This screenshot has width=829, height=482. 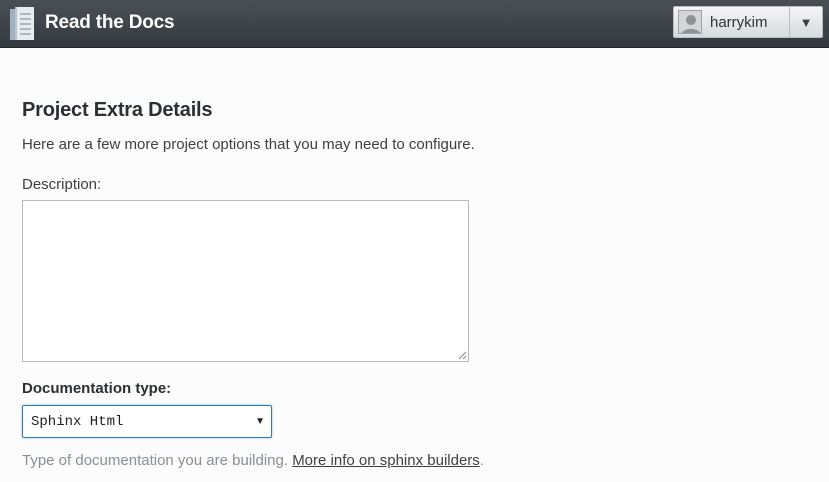 What do you see at coordinates (690, 22) in the screenshot?
I see `user-avatar-icon` at bounding box center [690, 22].